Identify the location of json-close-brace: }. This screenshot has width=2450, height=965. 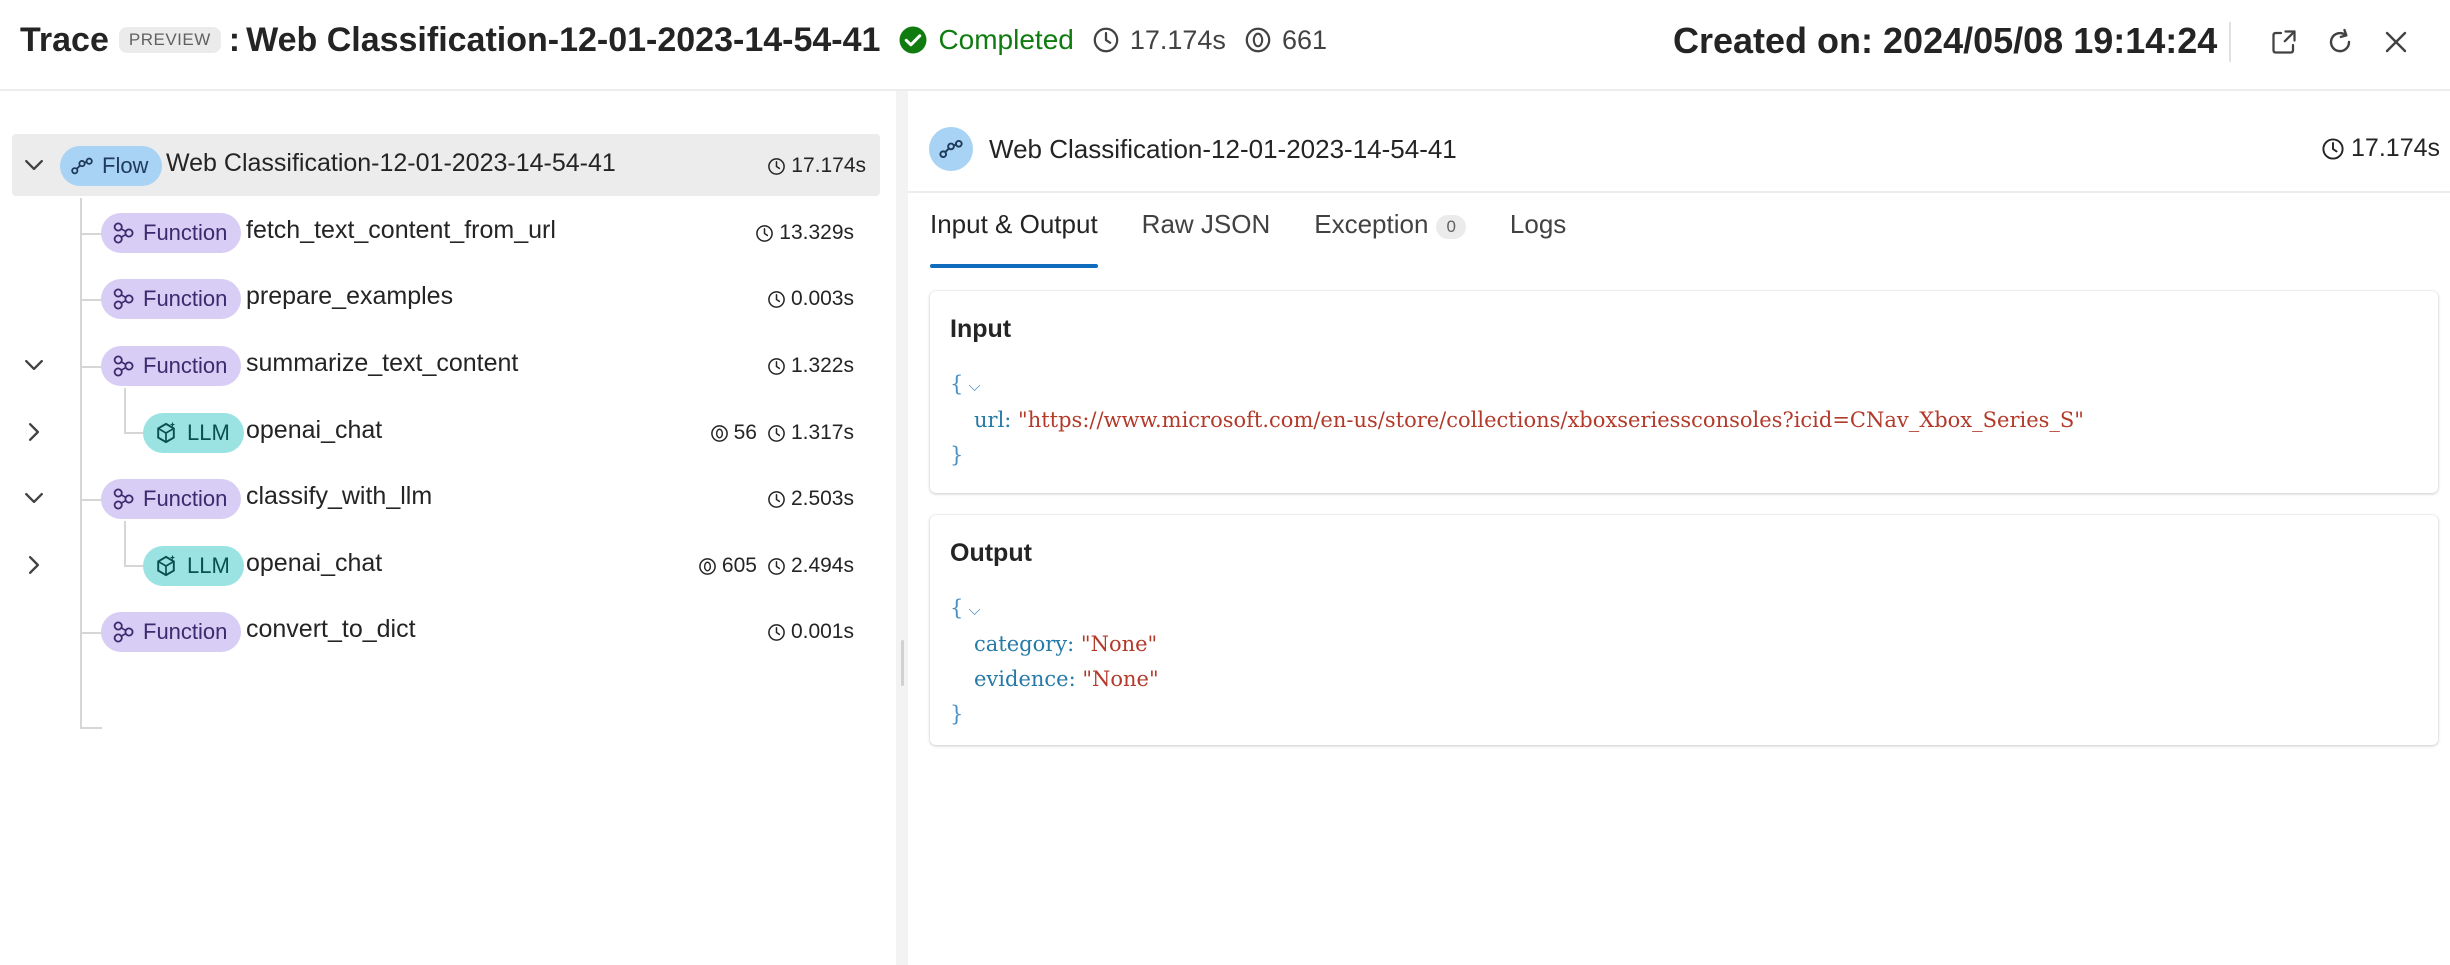
(957, 714).